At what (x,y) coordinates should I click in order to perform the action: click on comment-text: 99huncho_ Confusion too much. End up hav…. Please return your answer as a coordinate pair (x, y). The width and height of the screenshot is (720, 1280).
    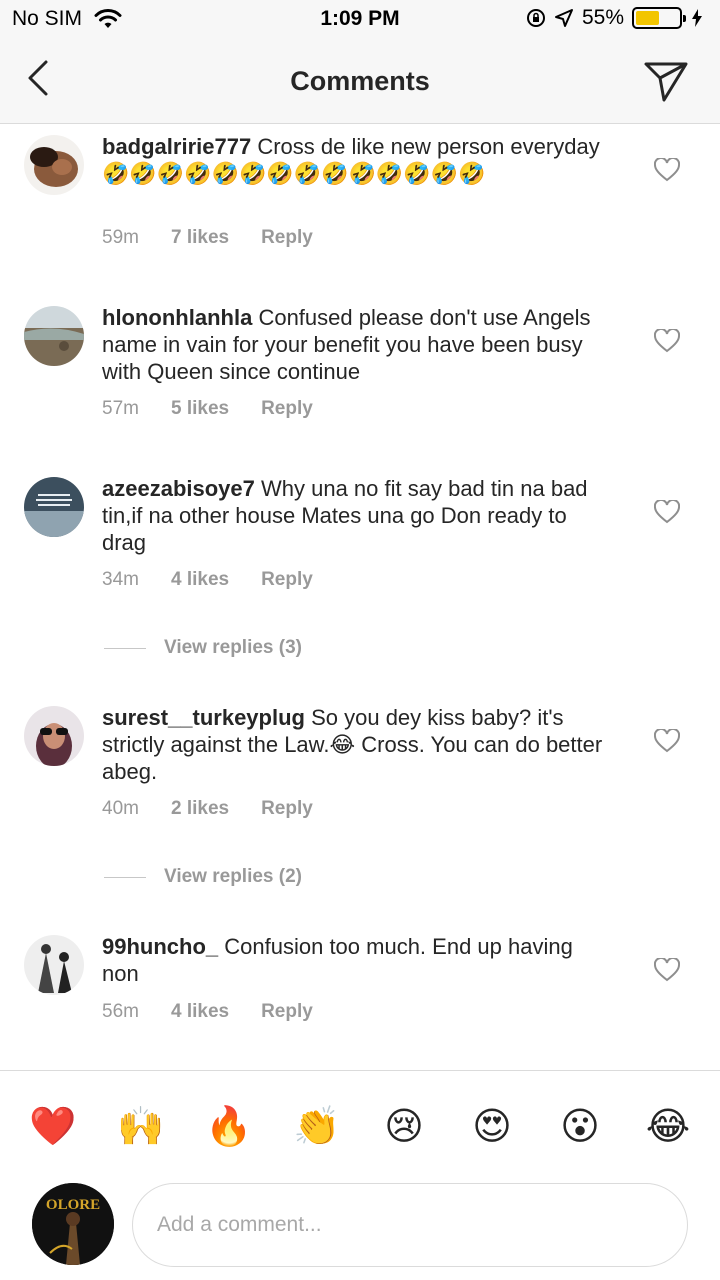
    Looking at the image, I should click on (357, 960).